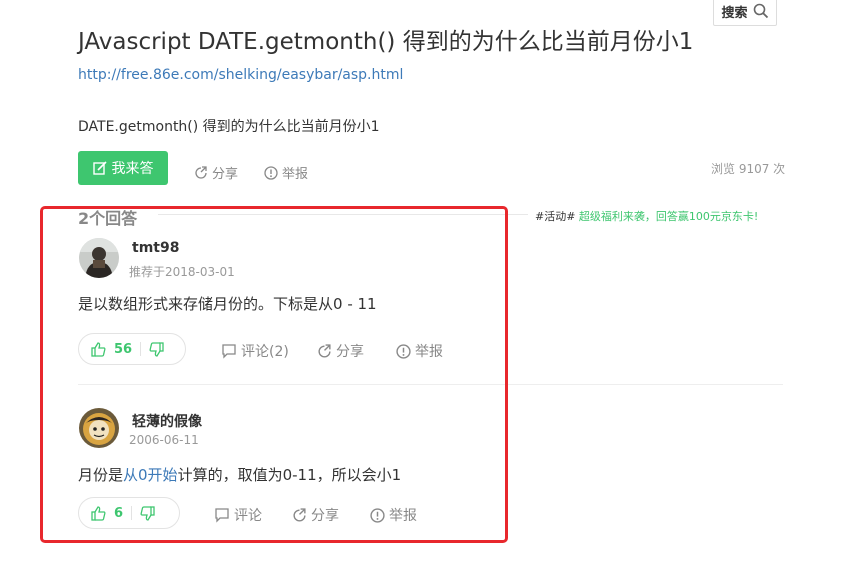 This screenshot has width=843, height=561. I want to click on answer-count-title: 2个回答, so click(108, 218).